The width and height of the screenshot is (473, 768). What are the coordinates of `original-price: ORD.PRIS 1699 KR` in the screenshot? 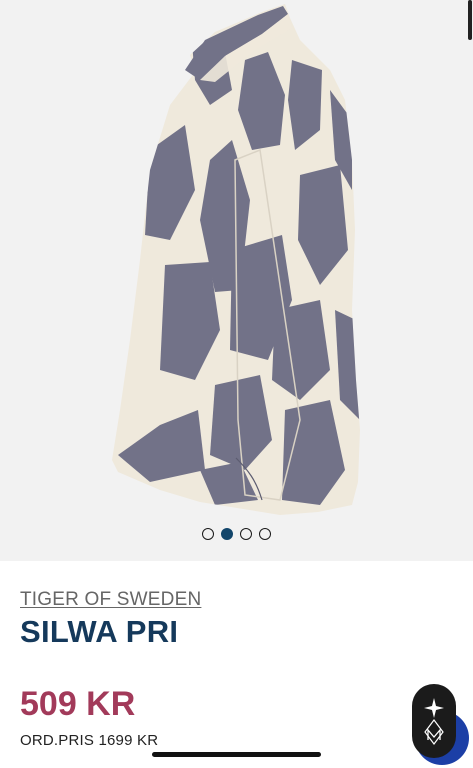 It's located at (89, 740).